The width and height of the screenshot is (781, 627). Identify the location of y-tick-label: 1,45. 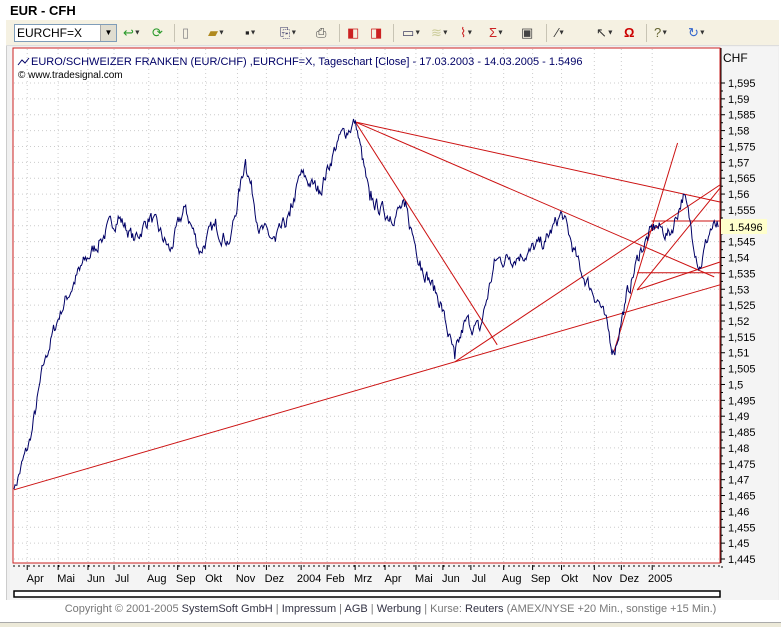
(738, 544).